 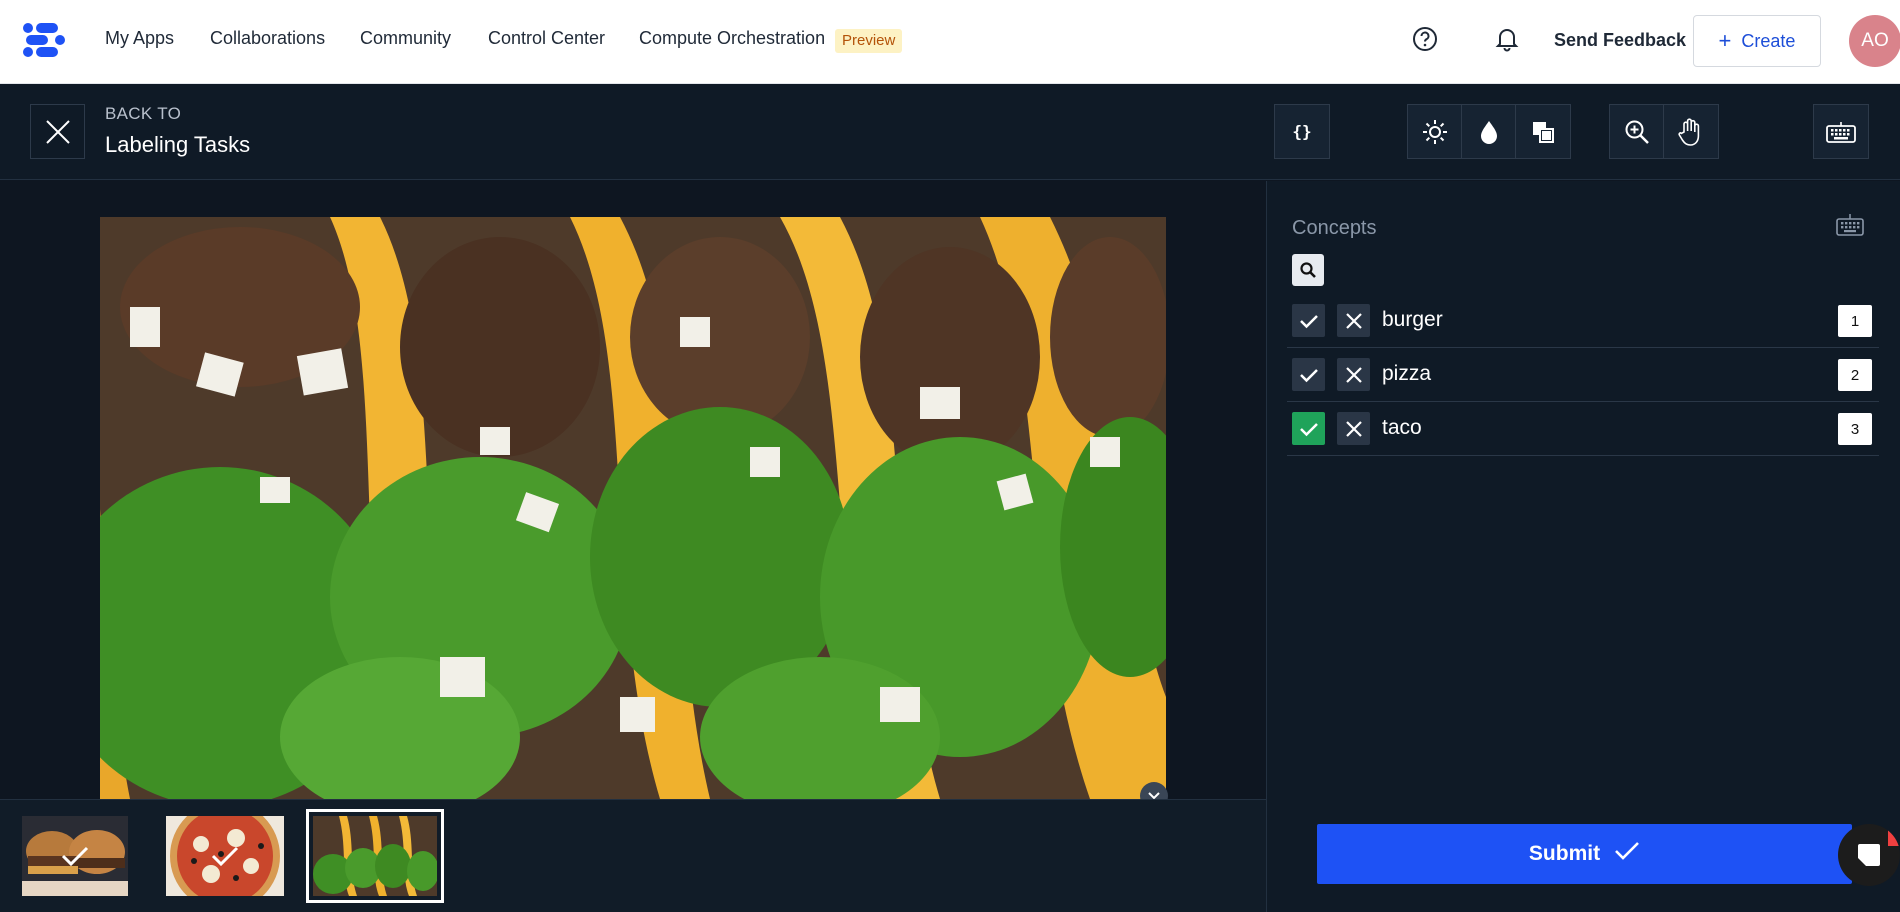 I want to click on image-adjust-tool-group, so click(x=1489, y=131).